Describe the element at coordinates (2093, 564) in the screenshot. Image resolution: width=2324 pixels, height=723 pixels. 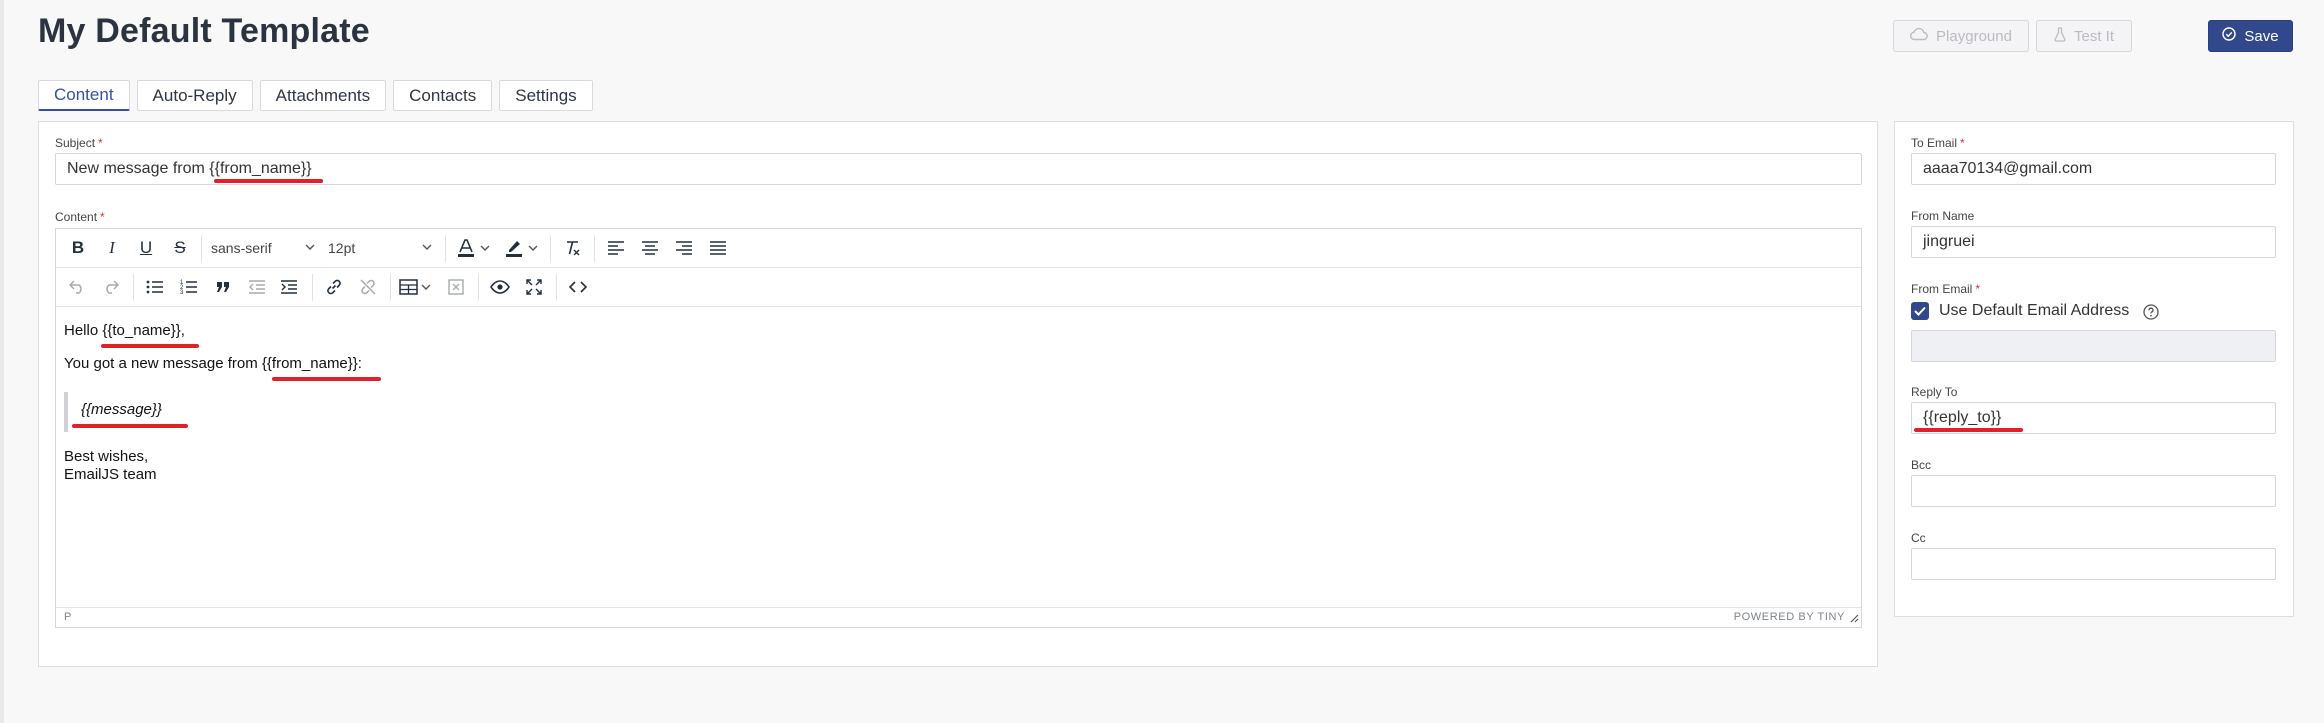
I see `cc-input` at that location.